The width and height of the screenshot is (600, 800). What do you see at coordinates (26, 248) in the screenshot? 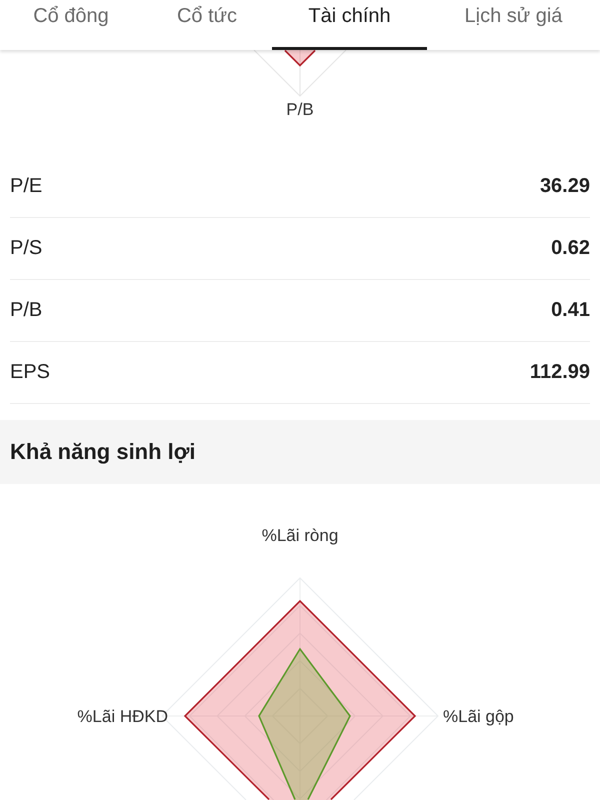
I see `metric-label: P/S` at bounding box center [26, 248].